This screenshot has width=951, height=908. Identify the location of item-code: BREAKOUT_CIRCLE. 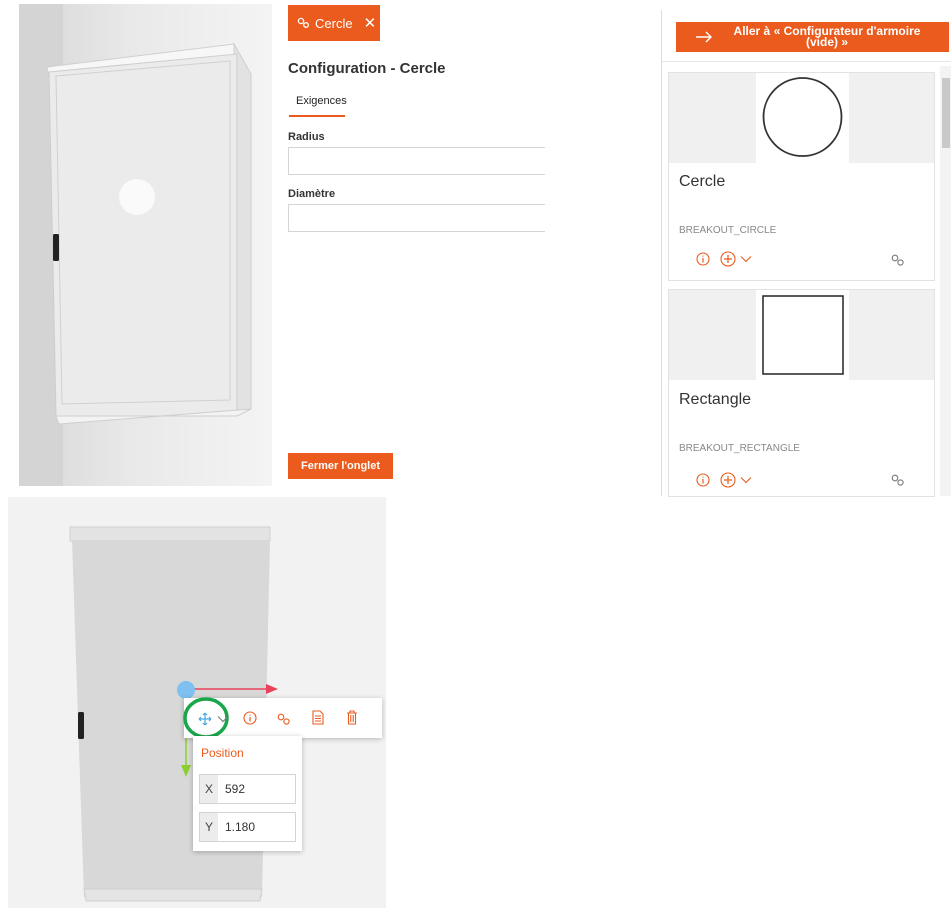
(728, 230).